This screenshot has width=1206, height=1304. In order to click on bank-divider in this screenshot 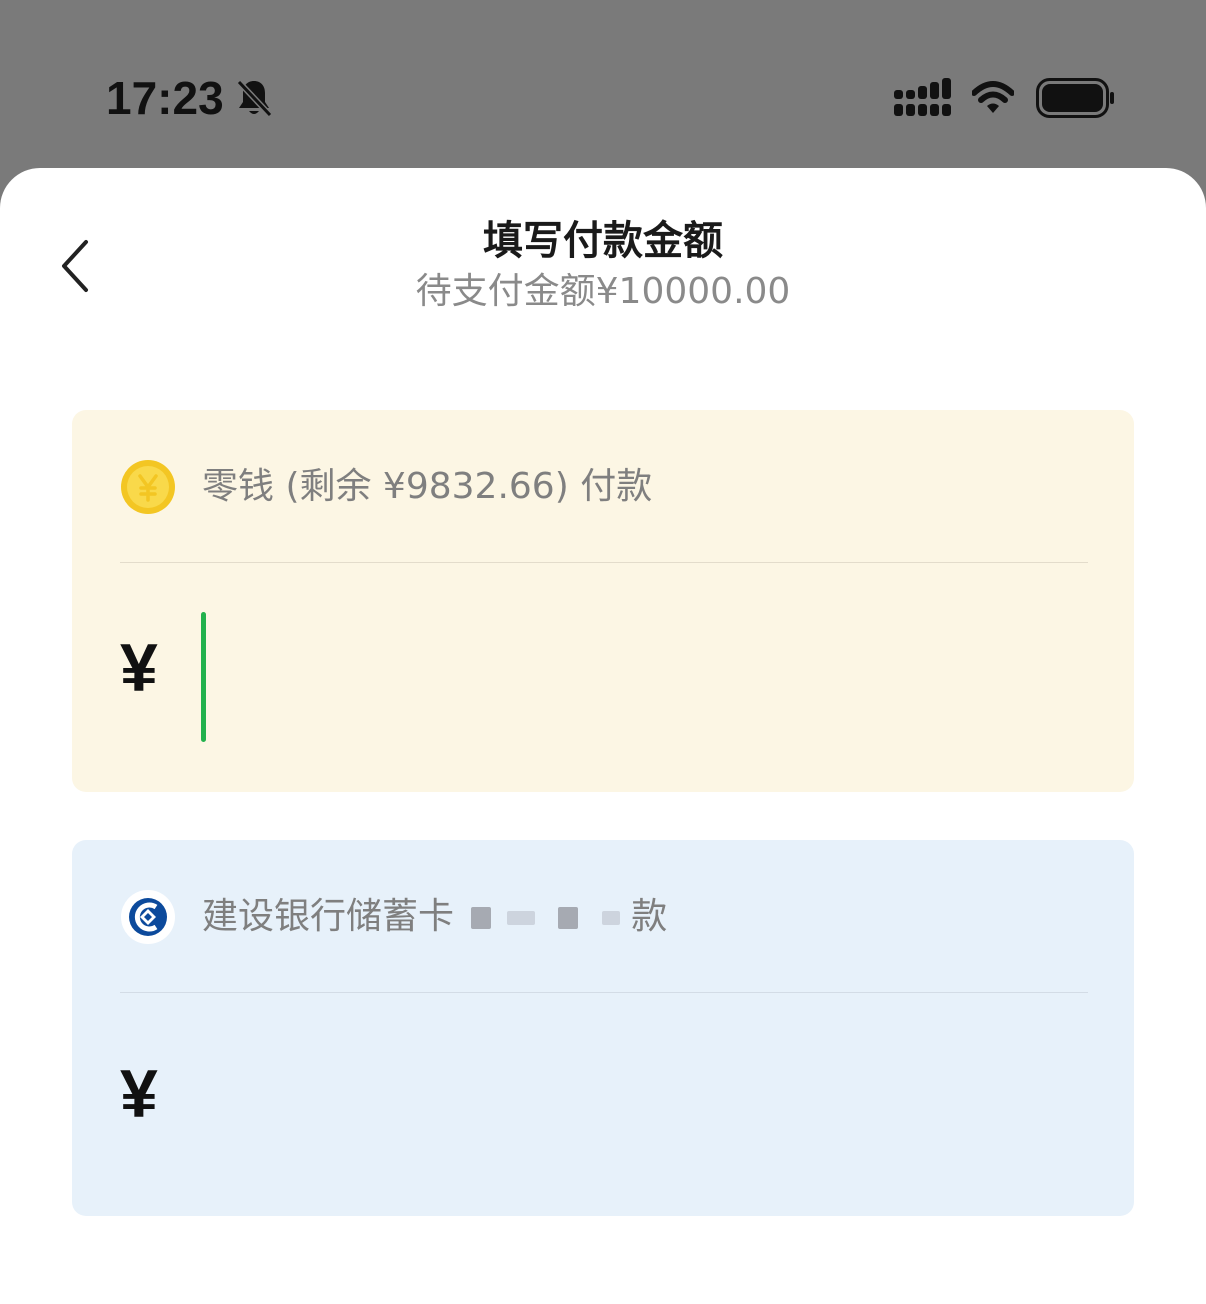, I will do `click(604, 992)`.